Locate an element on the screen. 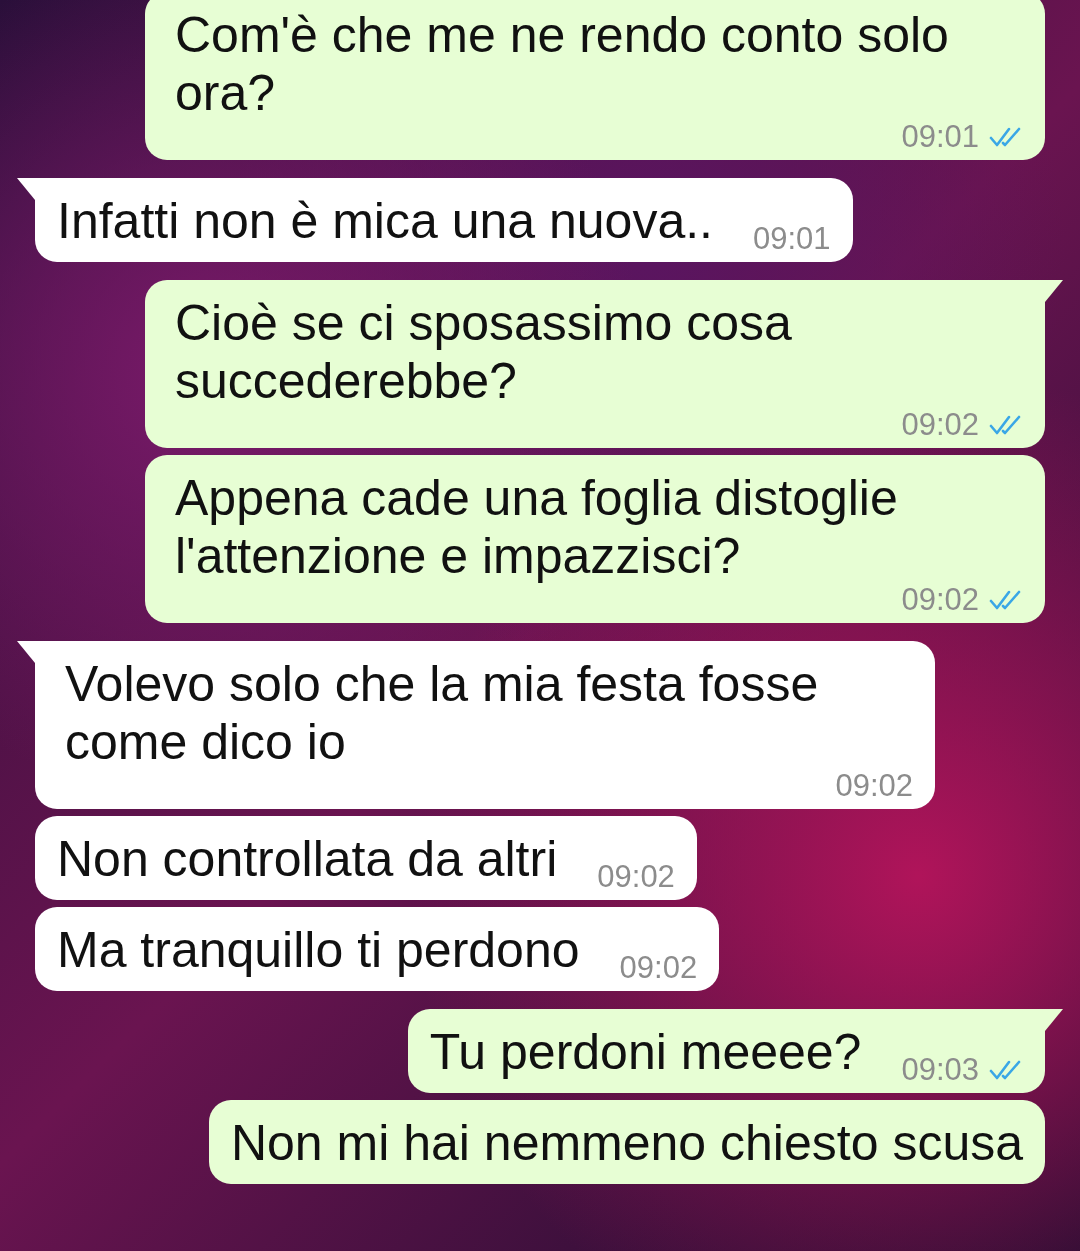  message-text: Infatti non è mica una nuova.. is located at coordinates (385, 221).